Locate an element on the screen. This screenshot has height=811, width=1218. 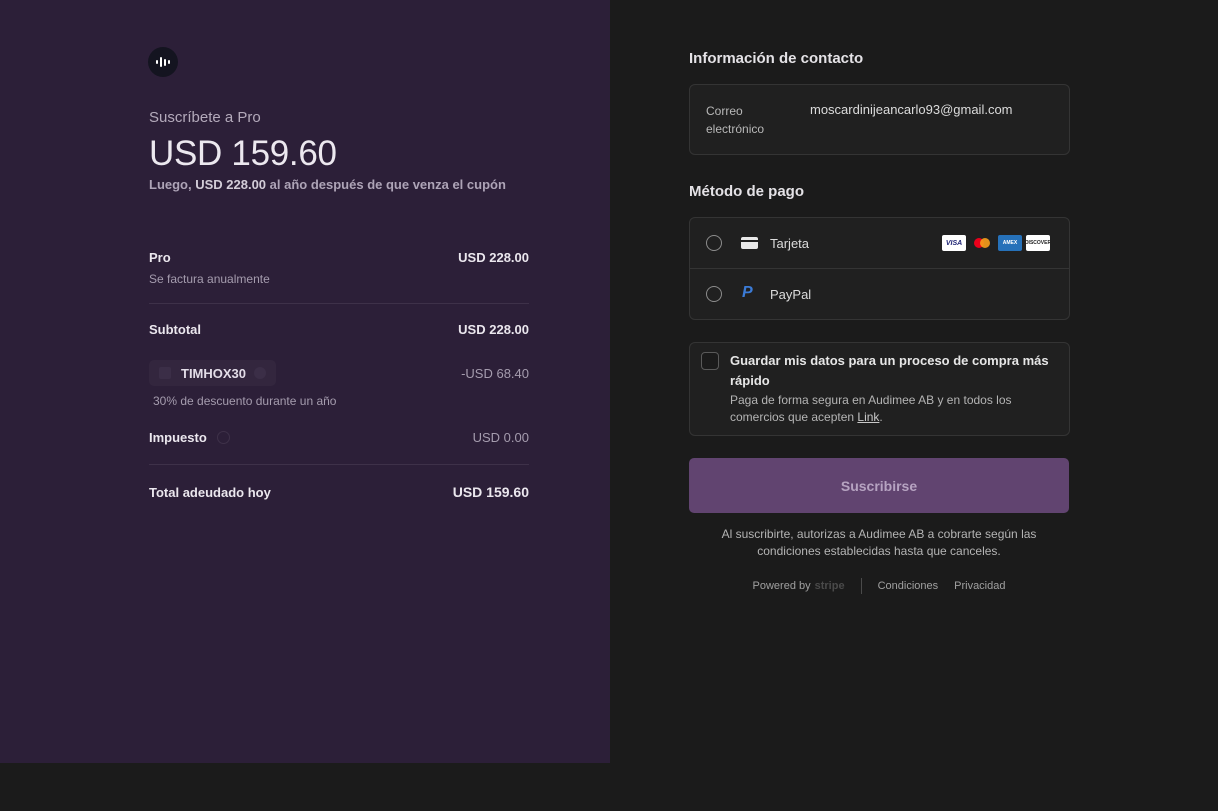
card-label: Tarjeta is located at coordinates (790, 243).